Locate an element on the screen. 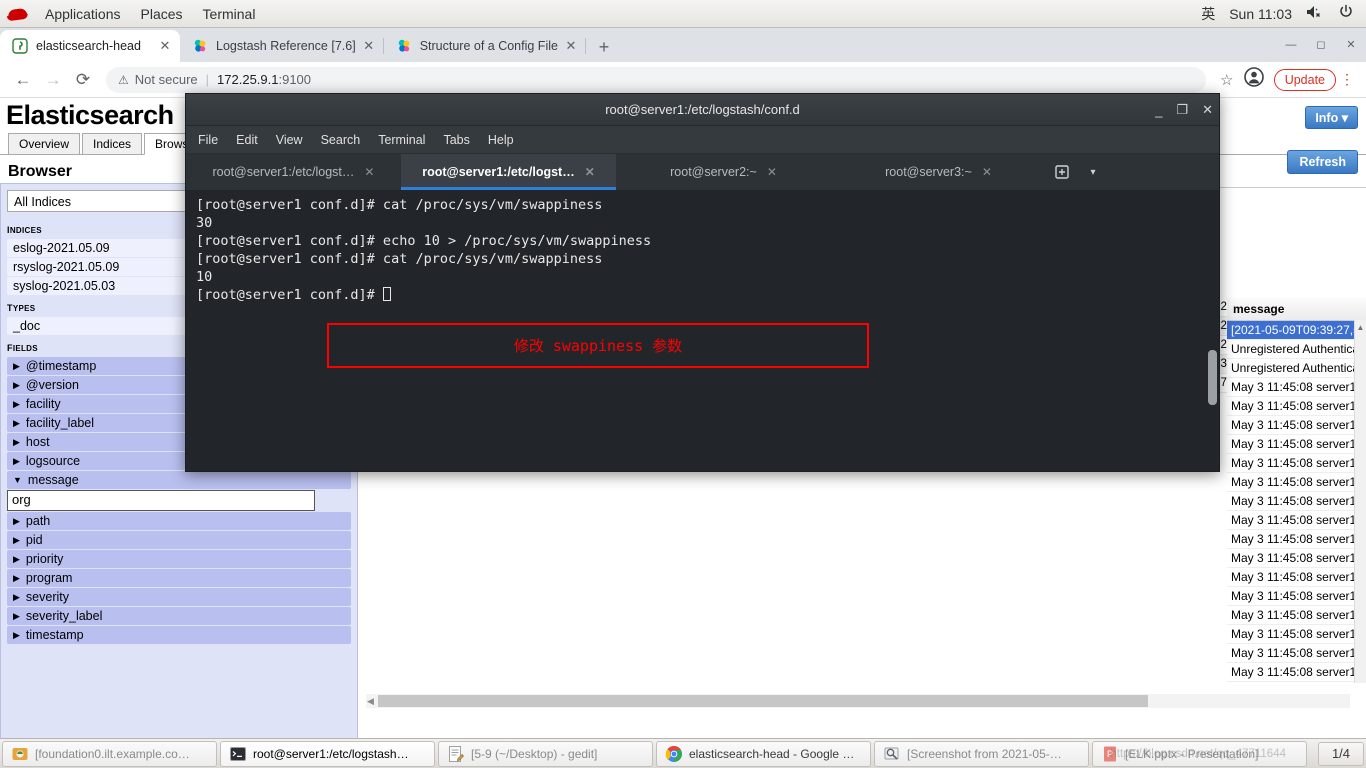 Image resolution: width=1366 pixels, height=768 pixels. star-icon: ☆ is located at coordinates (1227, 80).